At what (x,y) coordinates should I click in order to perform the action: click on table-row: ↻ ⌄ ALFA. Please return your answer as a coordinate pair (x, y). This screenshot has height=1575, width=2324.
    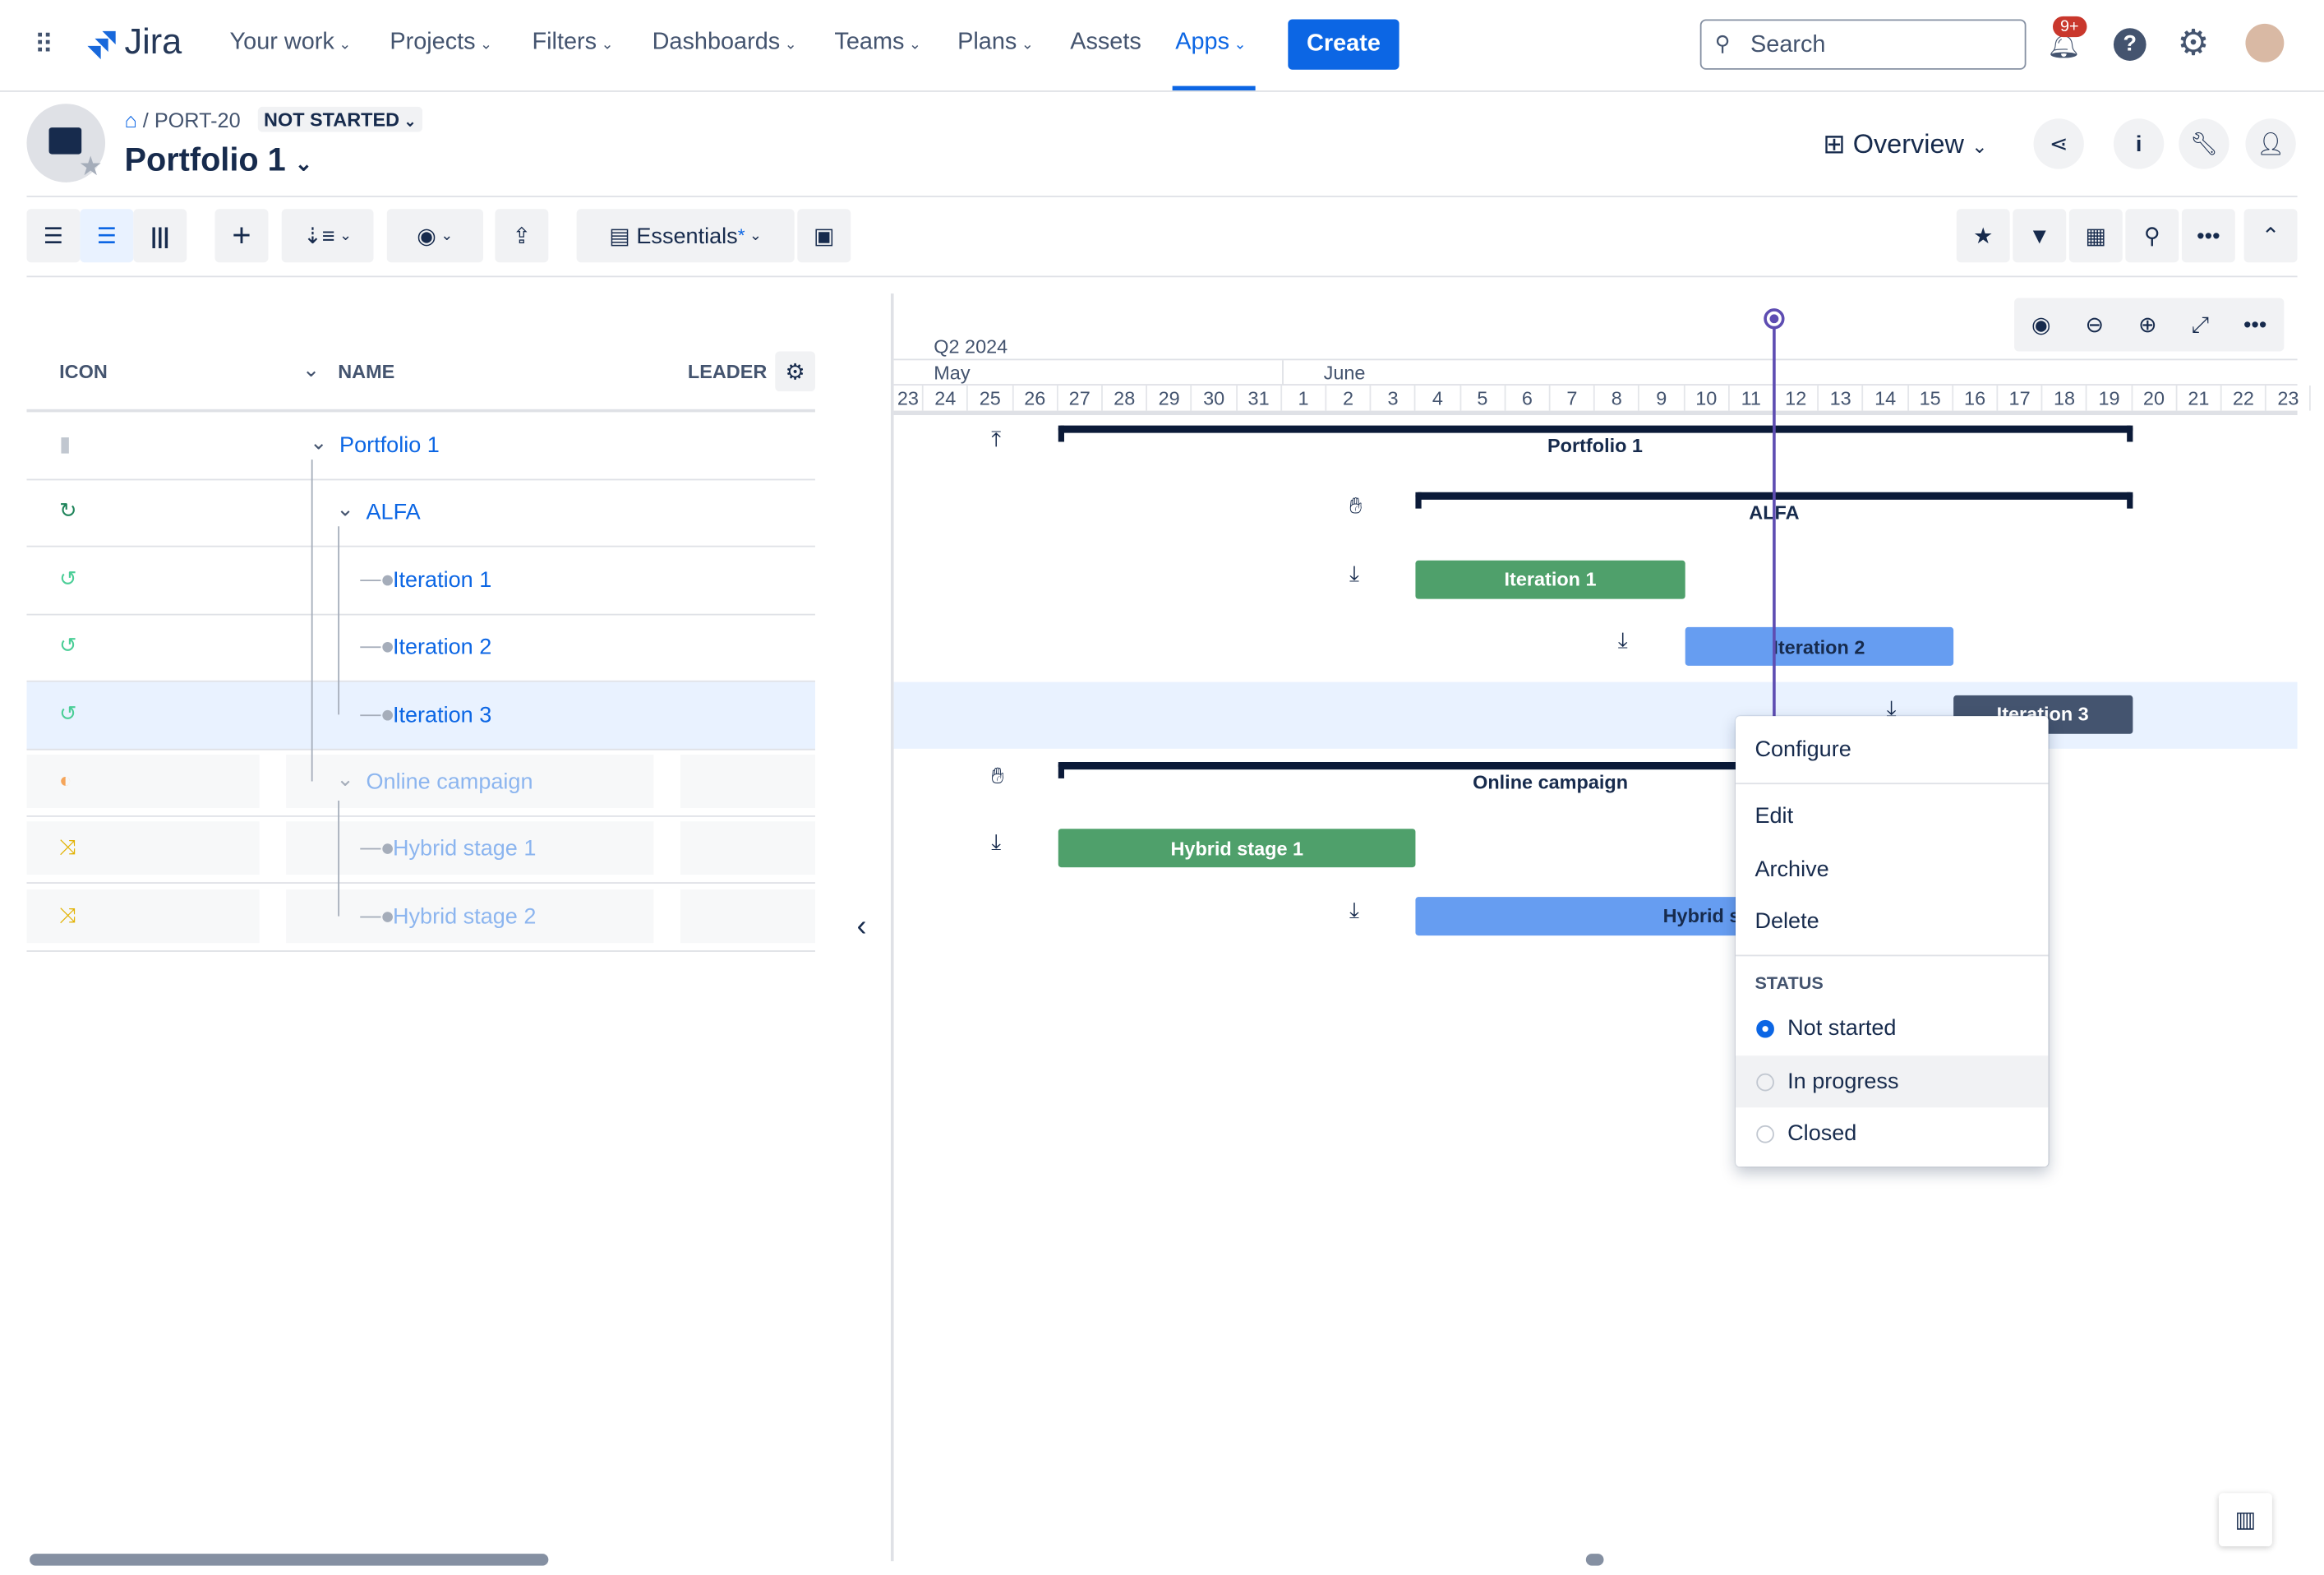
    Looking at the image, I should click on (420, 513).